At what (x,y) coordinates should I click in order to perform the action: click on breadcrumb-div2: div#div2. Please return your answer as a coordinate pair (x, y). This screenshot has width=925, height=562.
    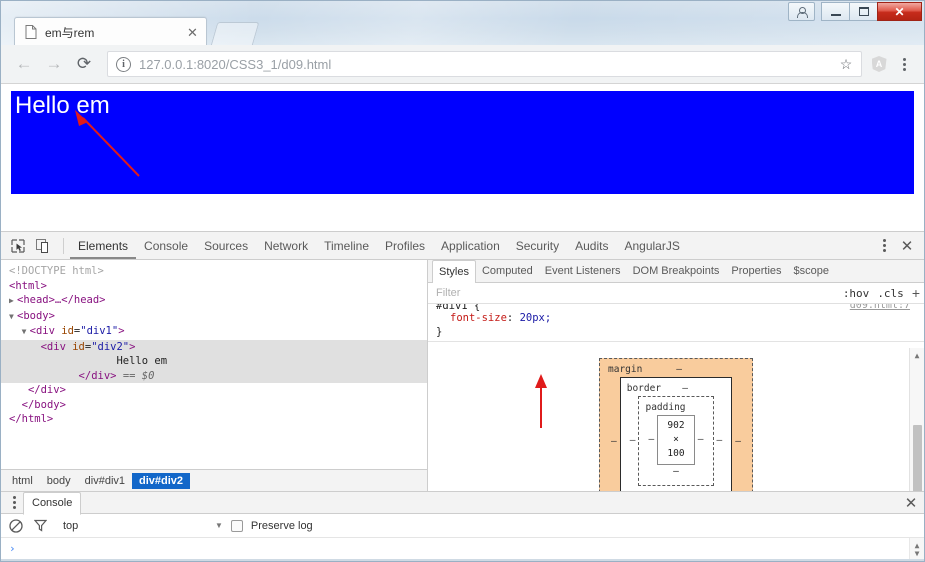
    Looking at the image, I should click on (161, 480).